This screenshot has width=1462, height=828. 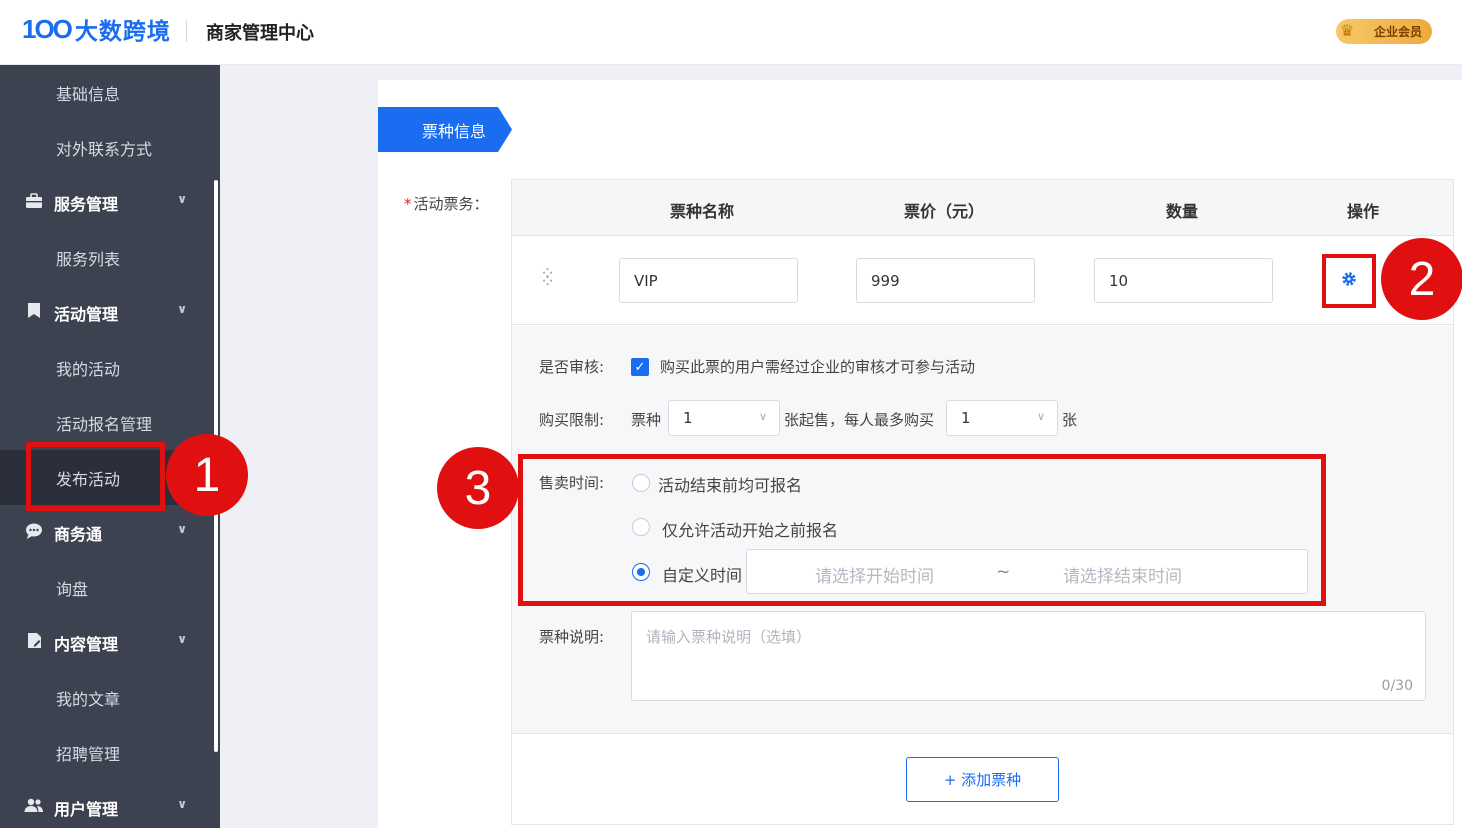 I want to click on sidebar-group-activity: 活动管理 ∨, so click(x=107, y=312).